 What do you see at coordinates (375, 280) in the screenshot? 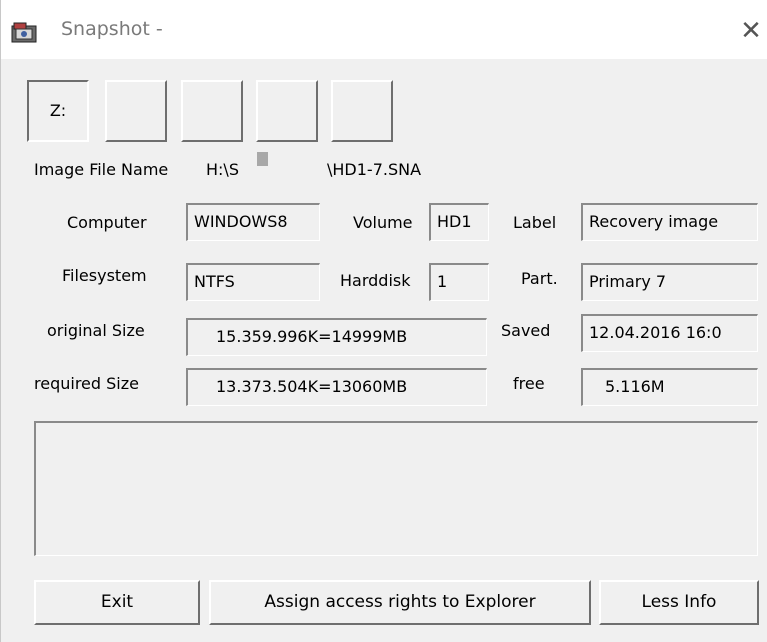
I see `harddisk-label: Harddisk` at bounding box center [375, 280].